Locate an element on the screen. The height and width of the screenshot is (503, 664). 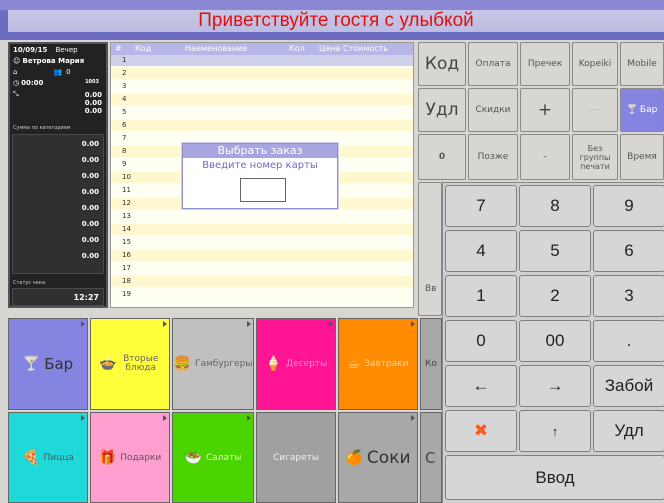
key-5: 5 is located at coordinates (555, 251).